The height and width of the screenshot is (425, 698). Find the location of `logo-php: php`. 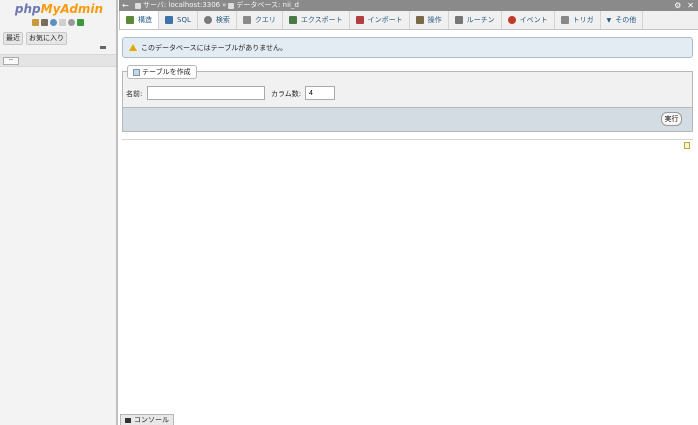

logo-php: php is located at coordinates (27, 9).